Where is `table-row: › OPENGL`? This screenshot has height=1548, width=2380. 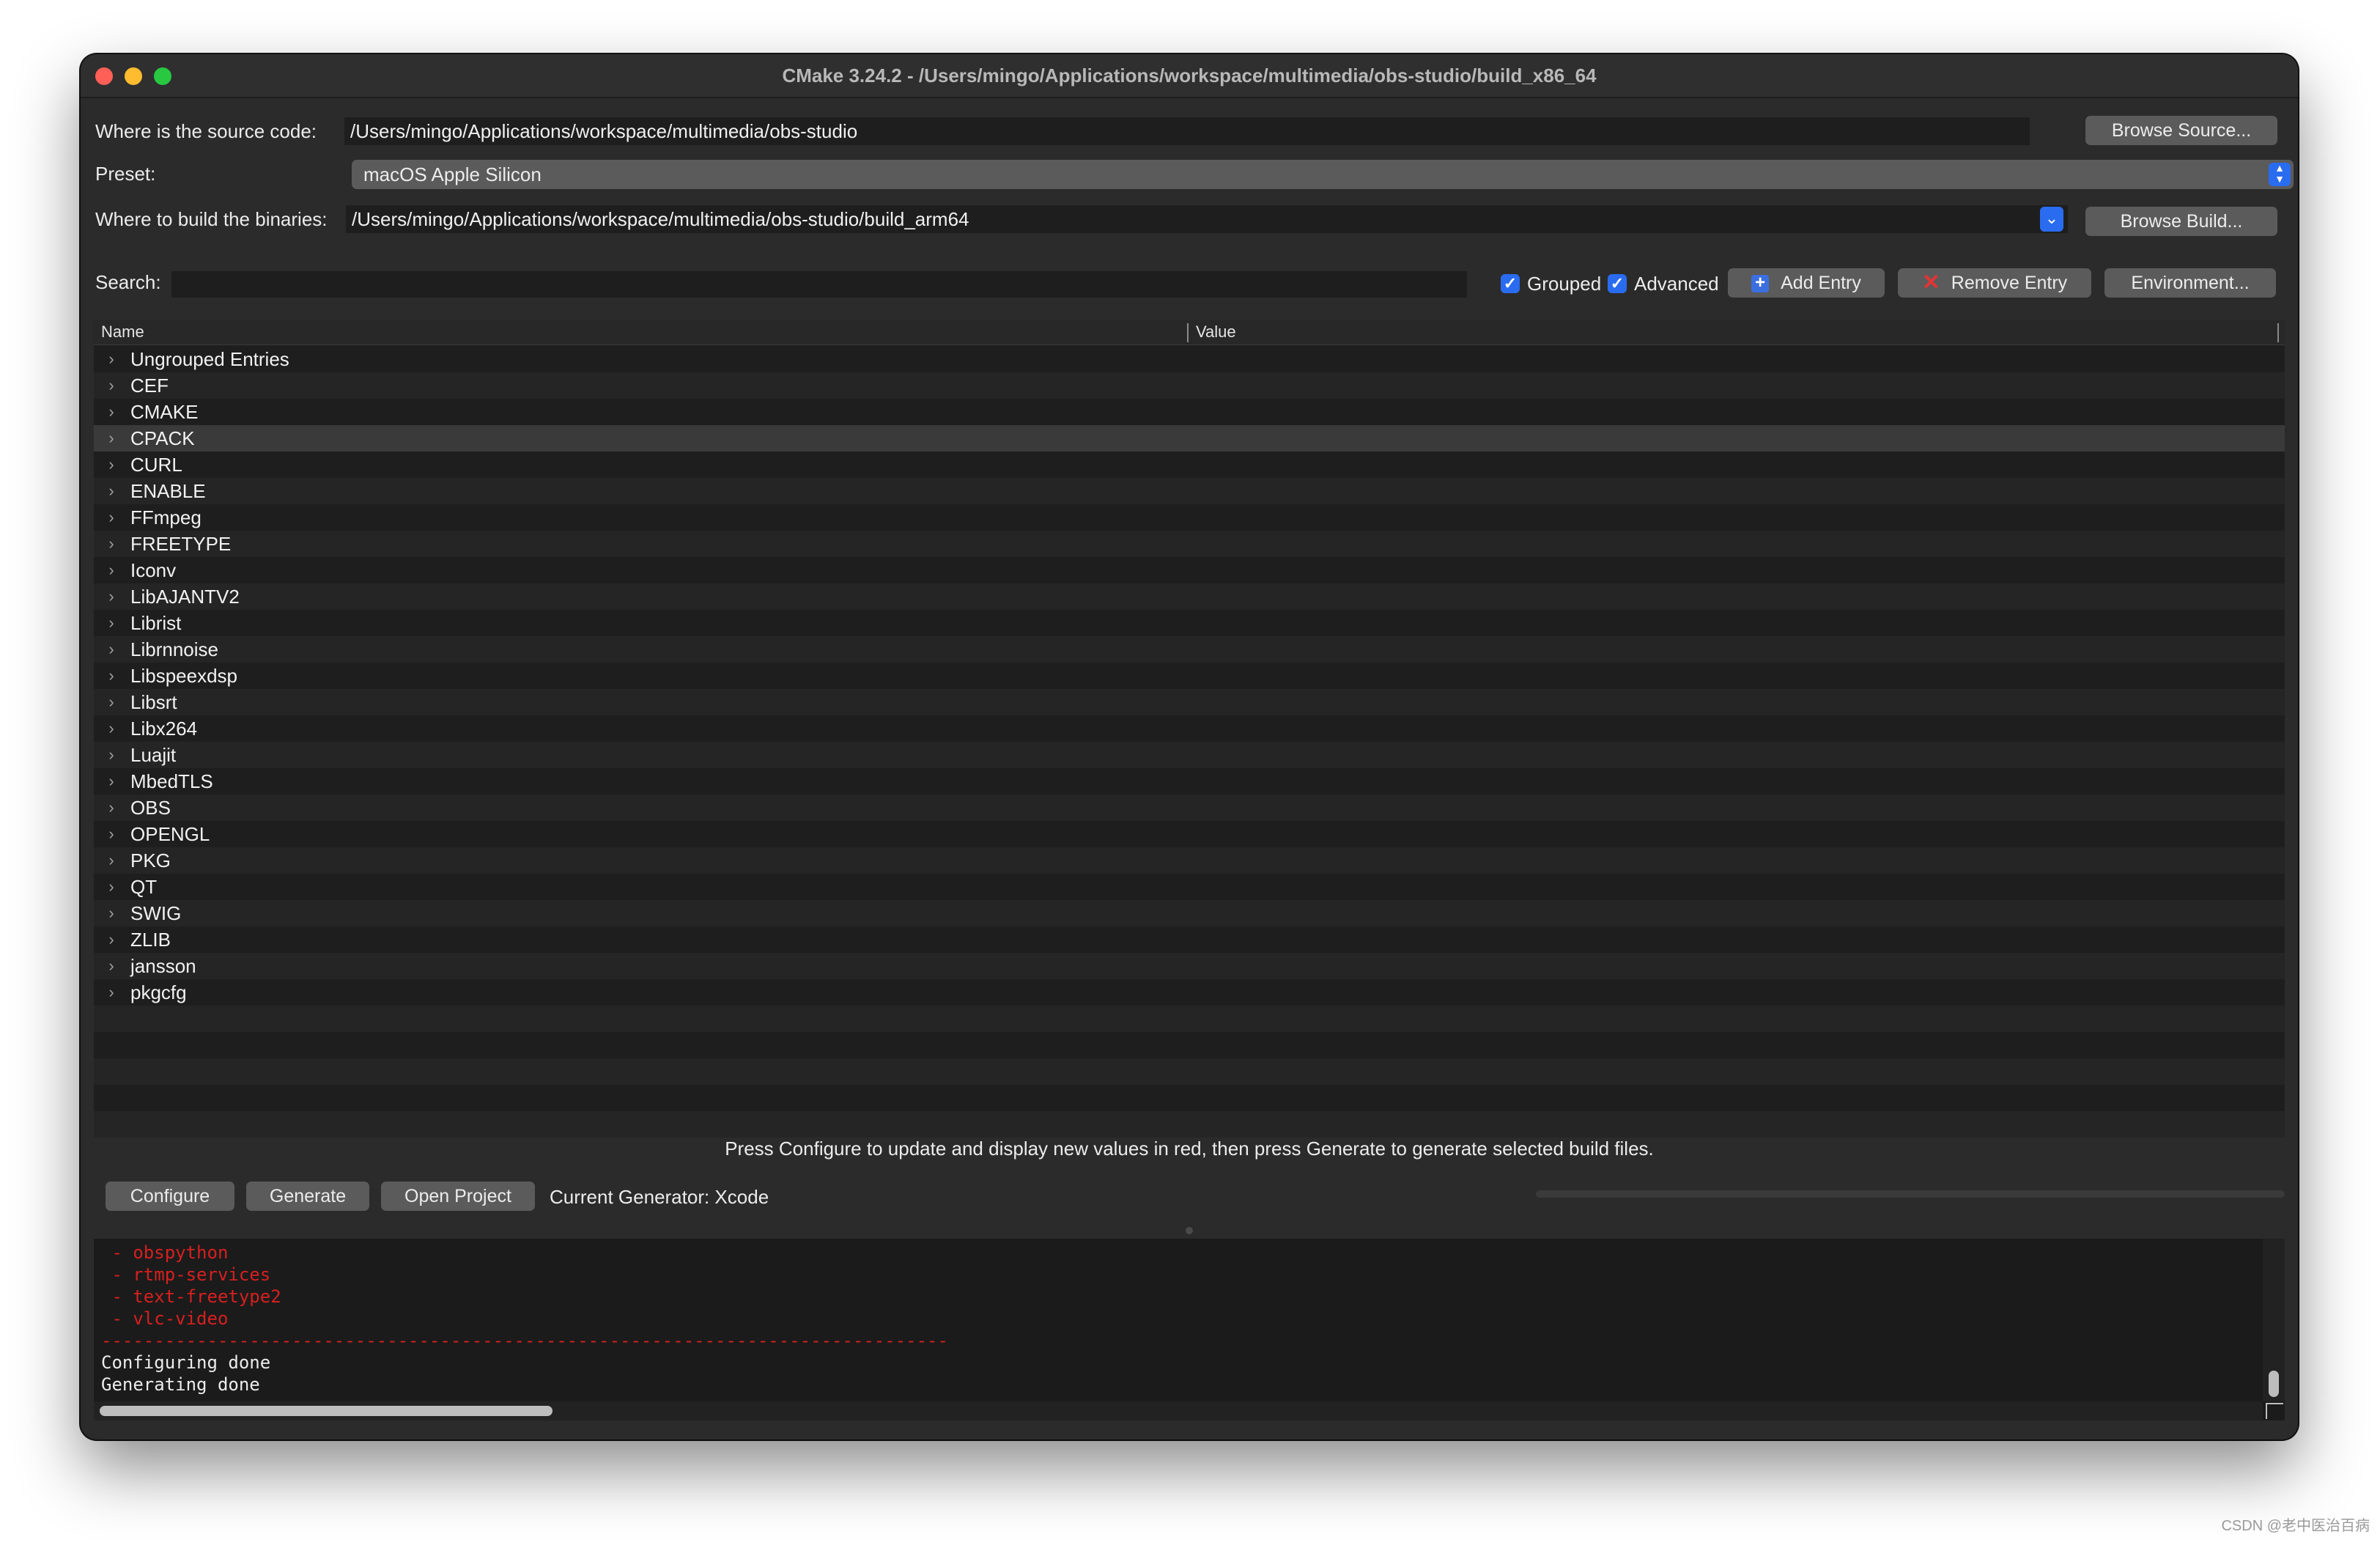
table-row: › OPENGL is located at coordinates (1189, 834).